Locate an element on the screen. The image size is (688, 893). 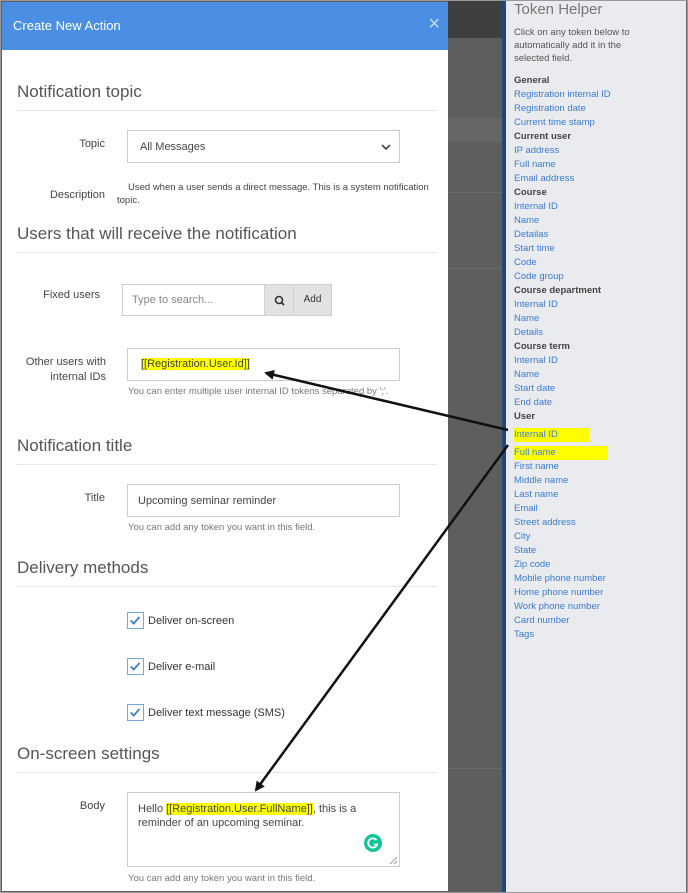
section-title-notification-title: Notification title is located at coordinates (75, 445).